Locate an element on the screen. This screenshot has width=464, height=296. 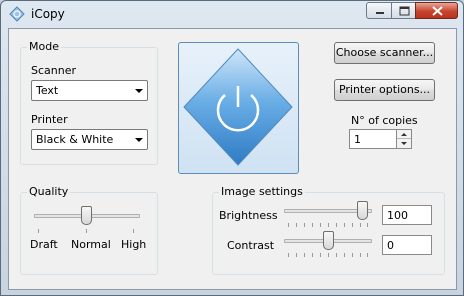
stepper-up-icon is located at coordinates (404, 134).